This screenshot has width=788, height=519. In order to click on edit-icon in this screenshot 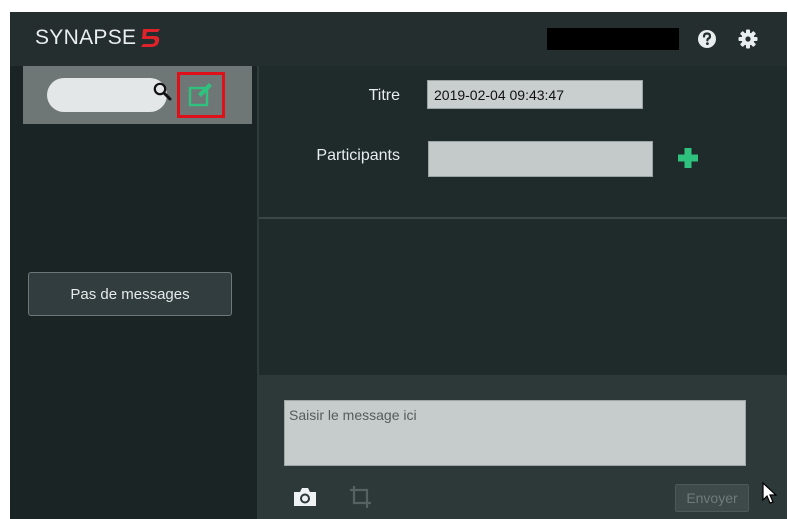, I will do `click(200, 95)`.